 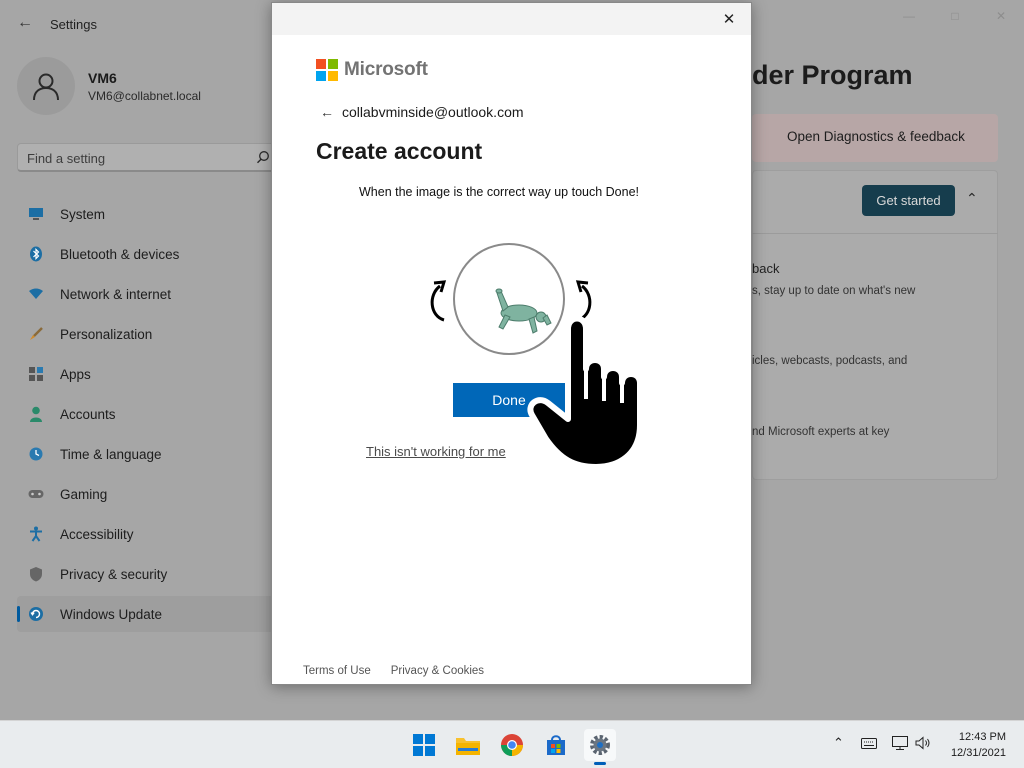 What do you see at coordinates (148, 534) in the screenshot?
I see `nav-item-accessibility: Accessibility` at bounding box center [148, 534].